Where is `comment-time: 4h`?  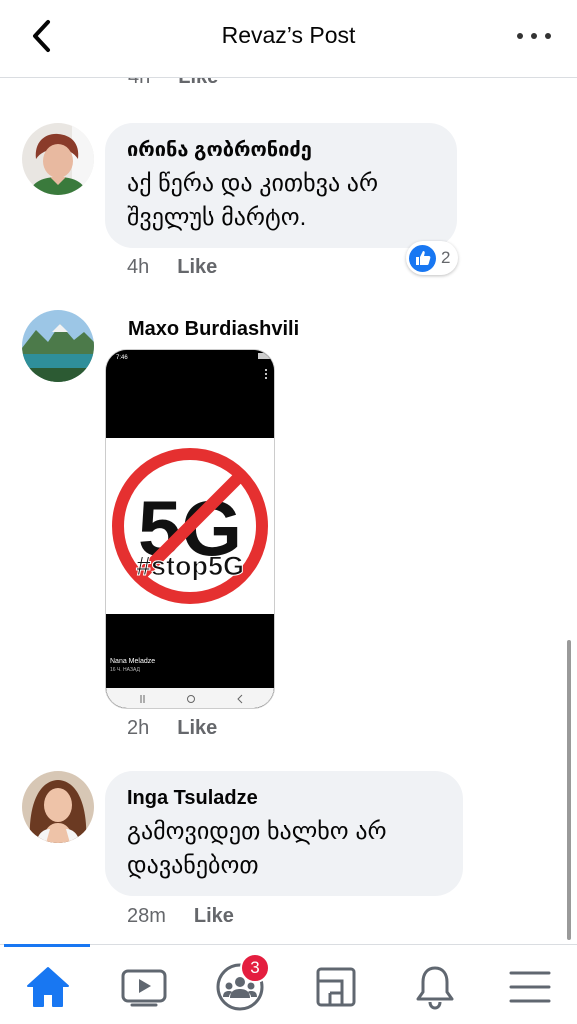 comment-time: 4h is located at coordinates (138, 267).